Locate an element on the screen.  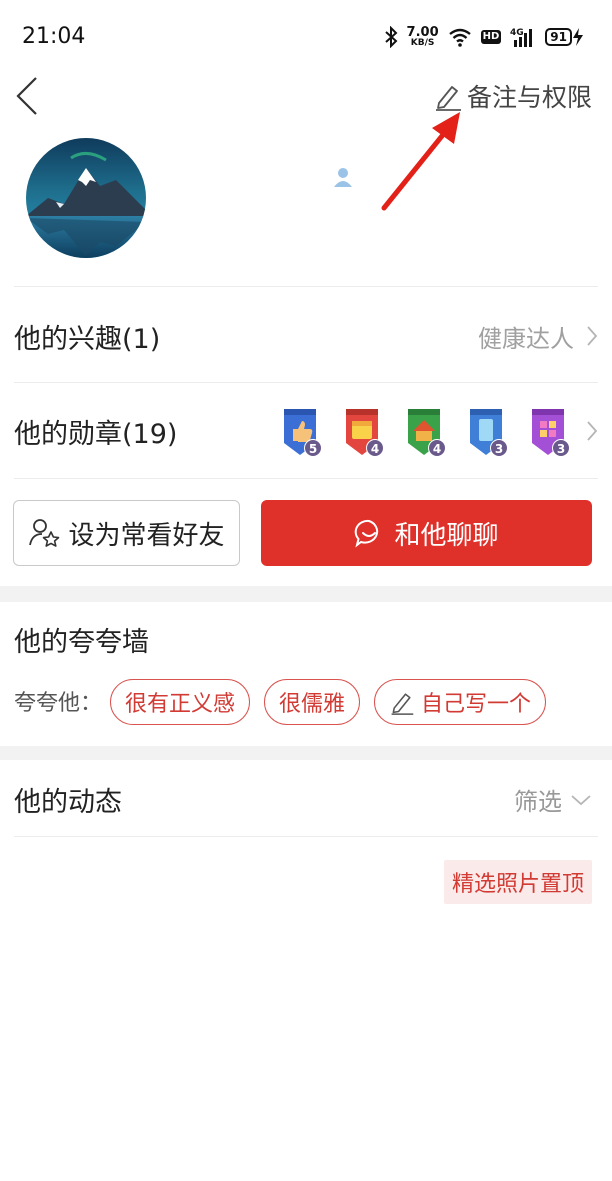
praise-wall-title: 他的夸夸墙 is located at coordinates (81, 642).